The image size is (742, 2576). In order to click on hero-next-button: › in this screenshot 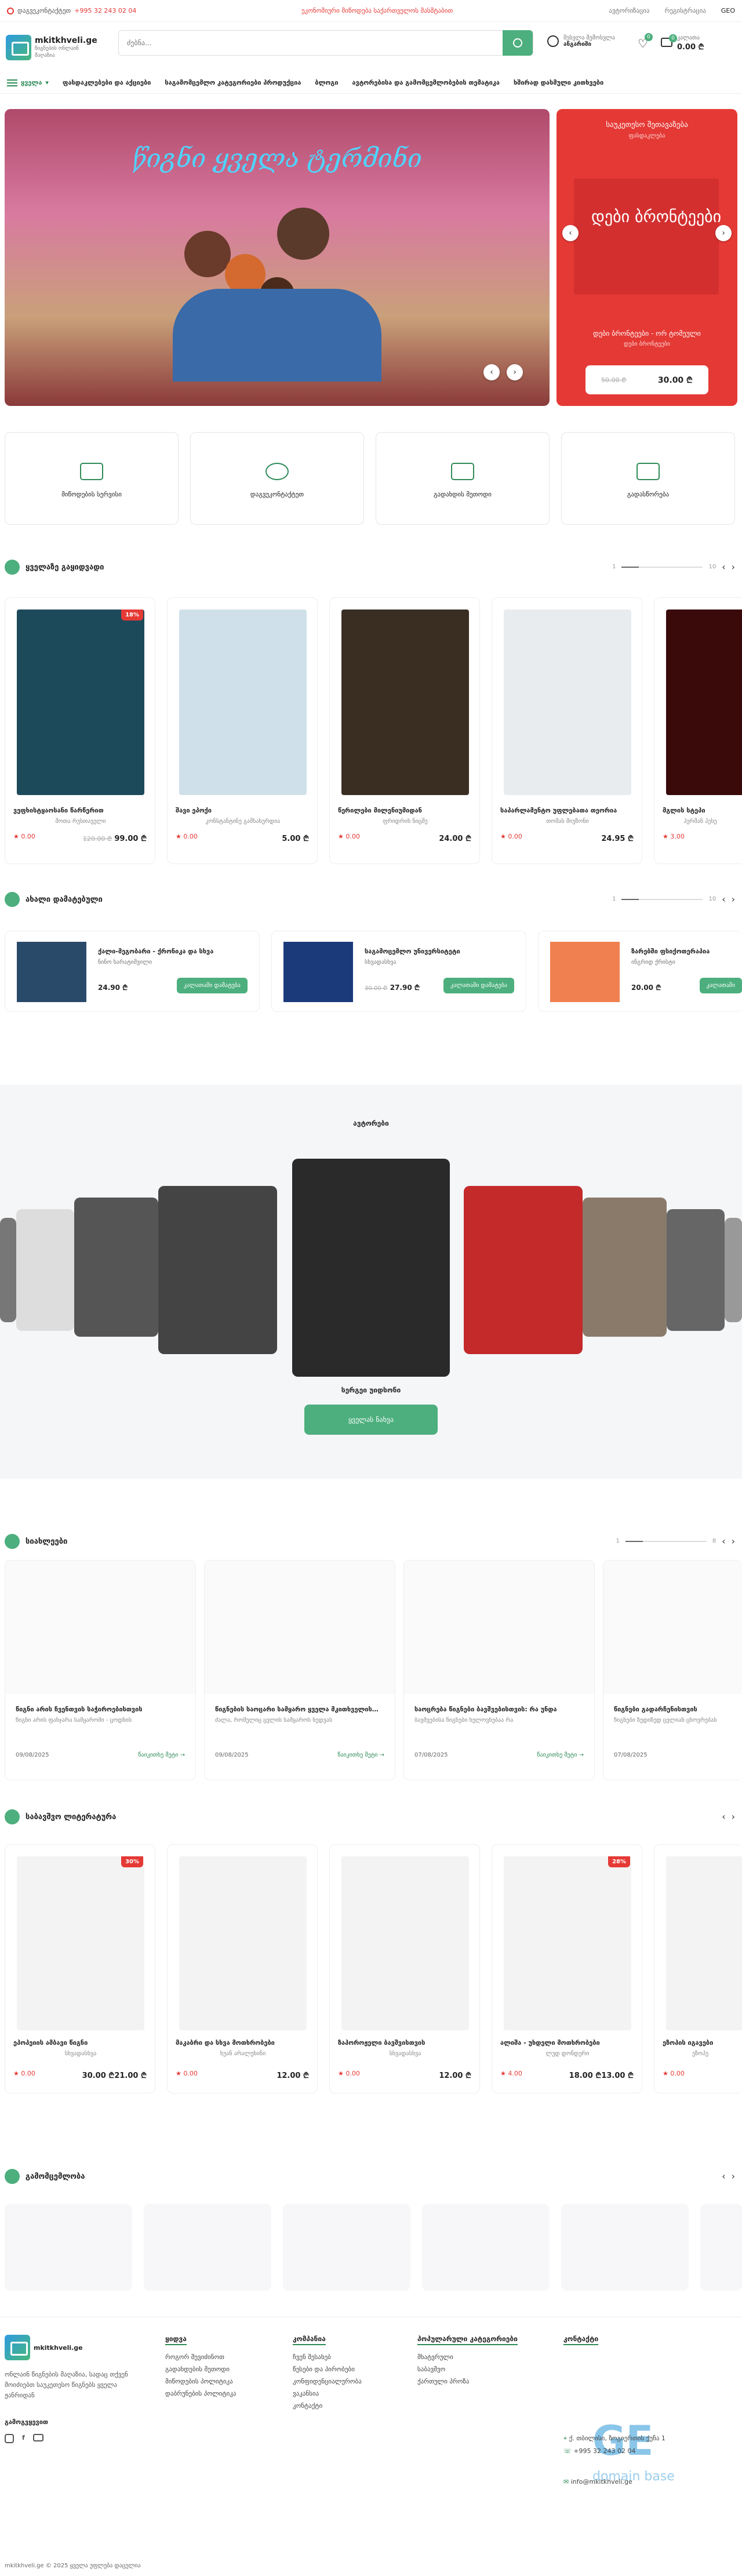, I will do `click(515, 372)`.